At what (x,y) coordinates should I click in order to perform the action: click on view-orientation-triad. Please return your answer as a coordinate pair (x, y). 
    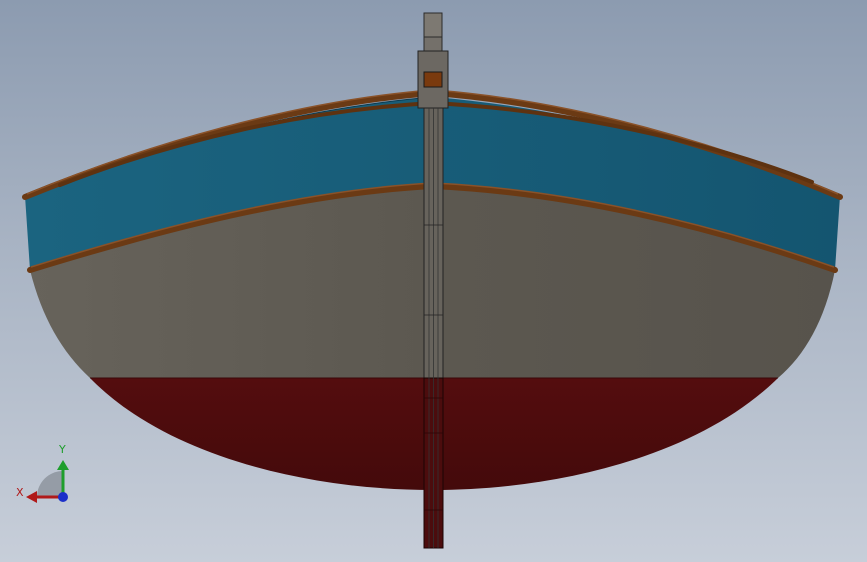
    Looking at the image, I should click on (47, 481).